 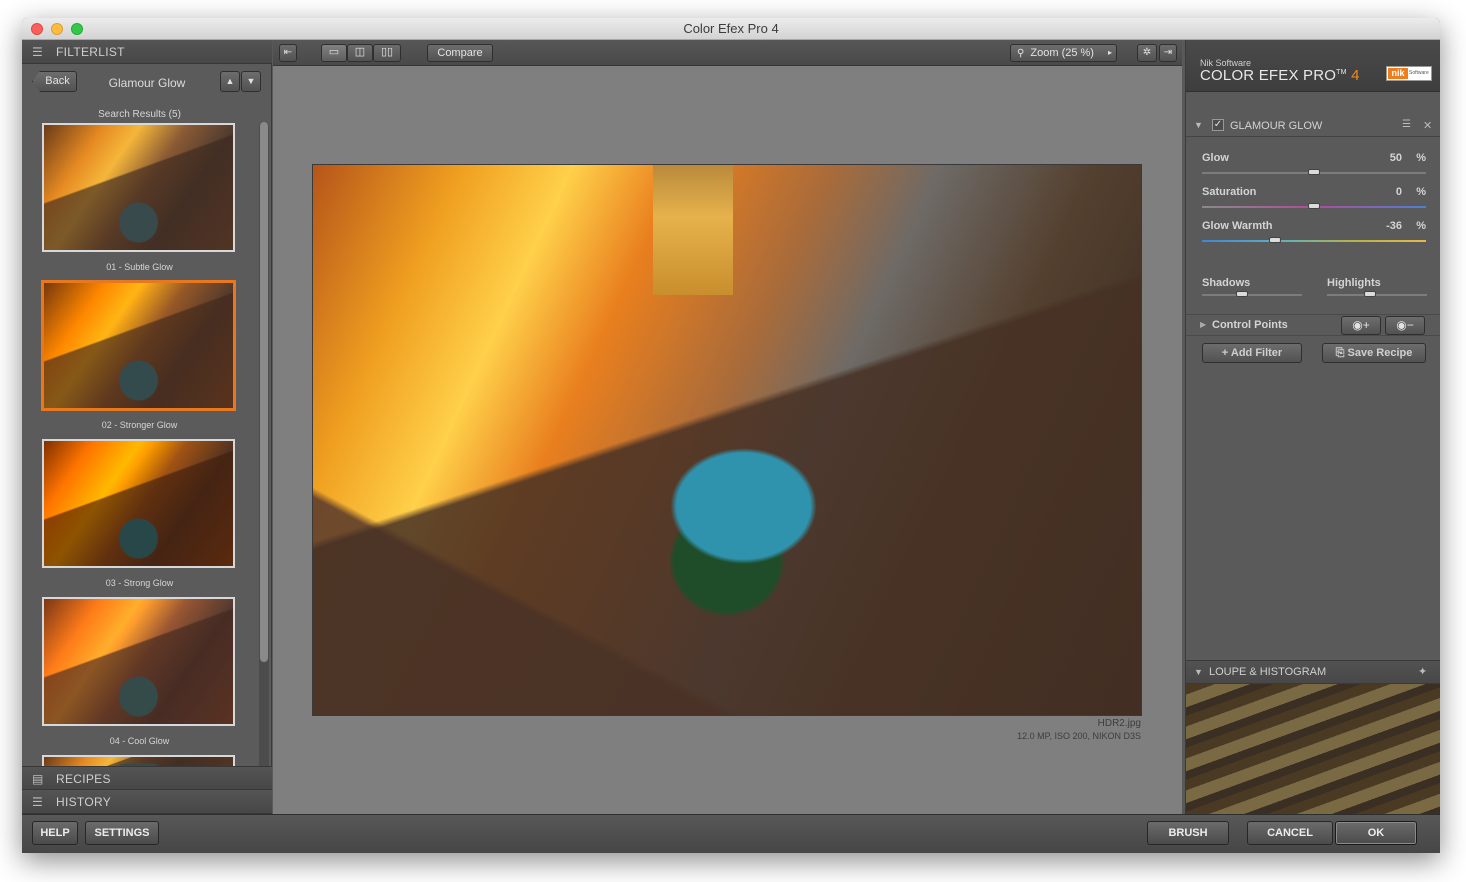 I want to click on ok-label: OK, so click(x=1376, y=833).